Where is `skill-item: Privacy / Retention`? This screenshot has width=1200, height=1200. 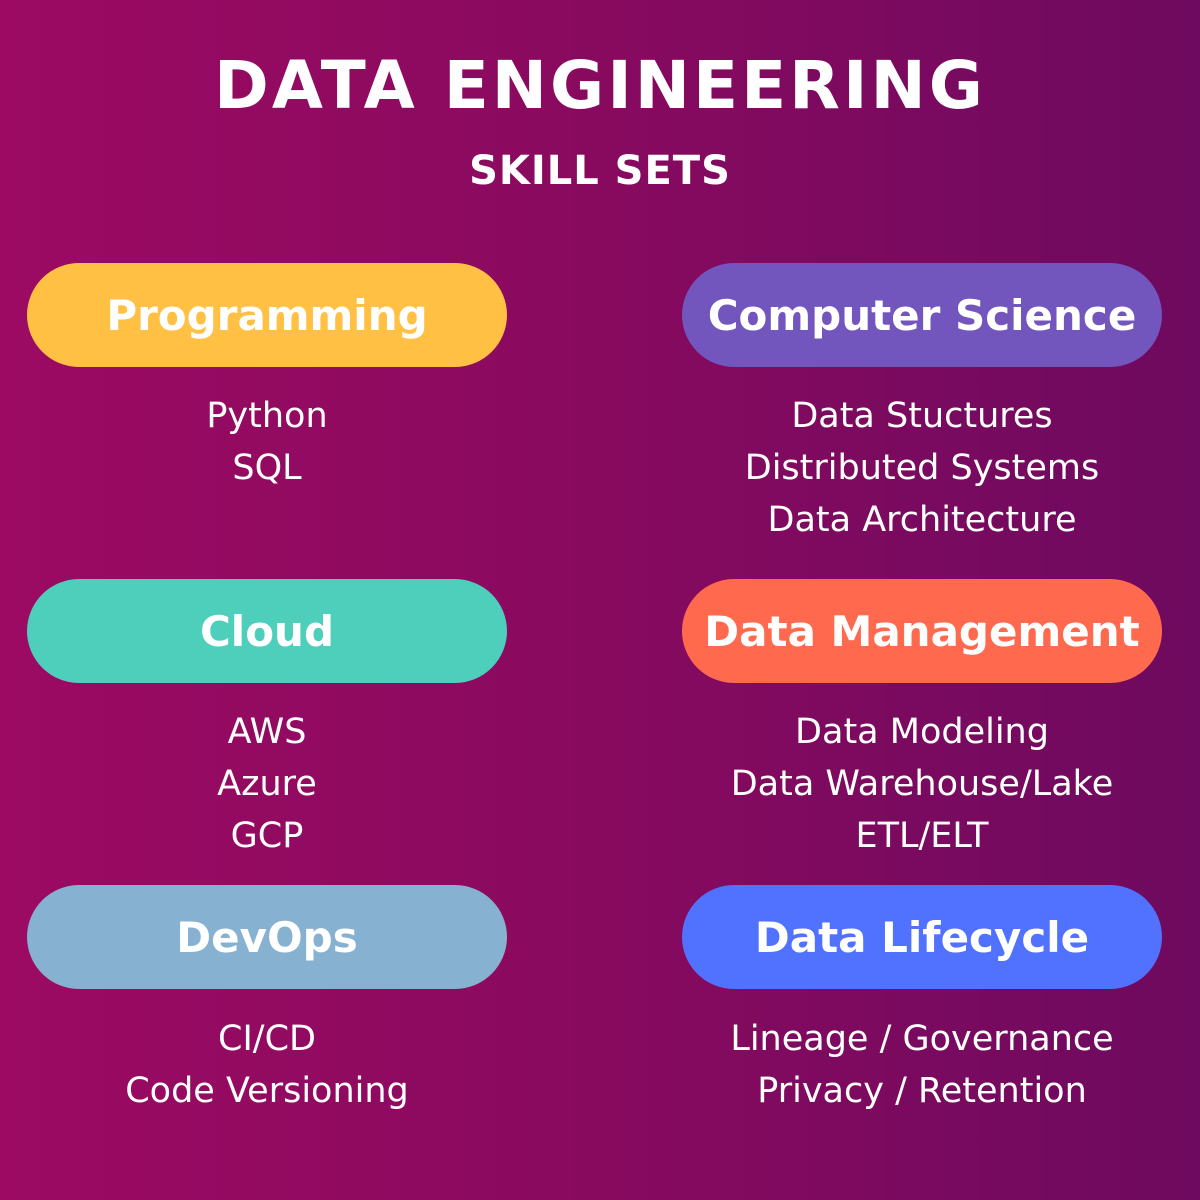
skill-item: Privacy / Retention is located at coordinates (922, 1091).